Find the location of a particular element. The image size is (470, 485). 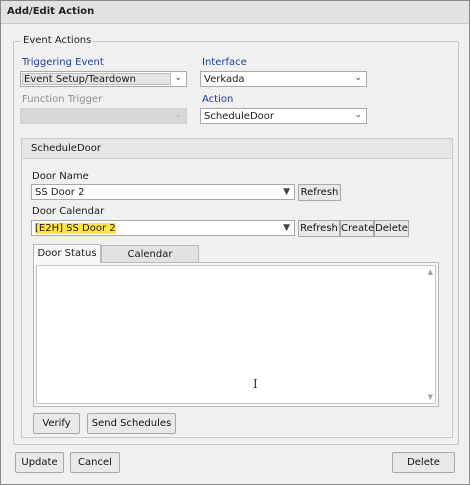

verify-button: Verify is located at coordinates (56, 423).